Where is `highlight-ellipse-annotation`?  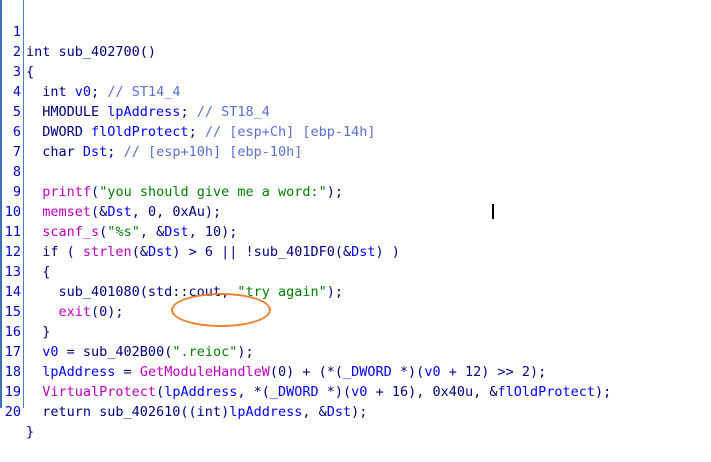
highlight-ellipse-annotation is located at coordinates (221, 310).